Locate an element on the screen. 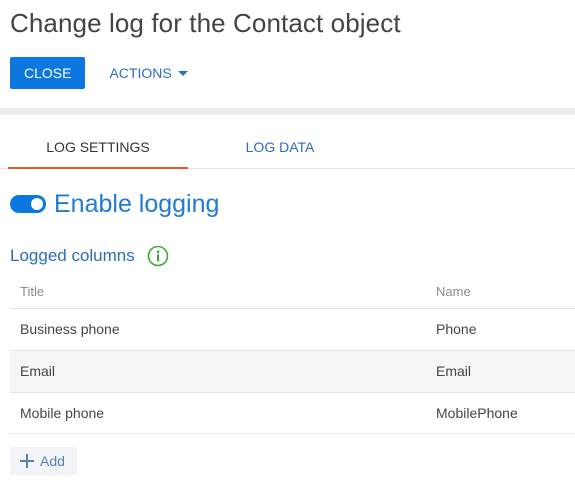 This screenshot has height=480, width=575. logged-columns-title: Logged columns is located at coordinates (72, 255).